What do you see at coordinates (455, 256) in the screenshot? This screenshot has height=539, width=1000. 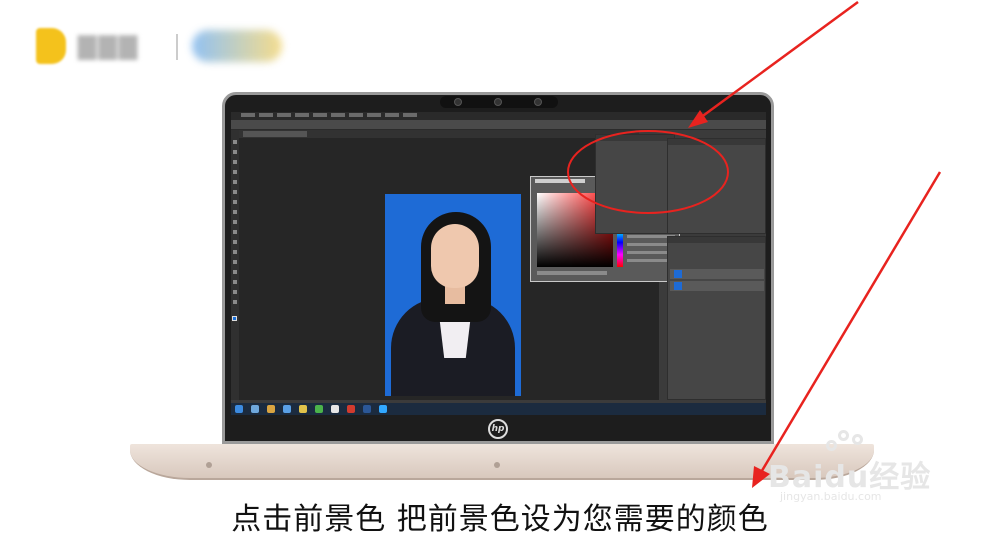 I see `photo-face` at bounding box center [455, 256].